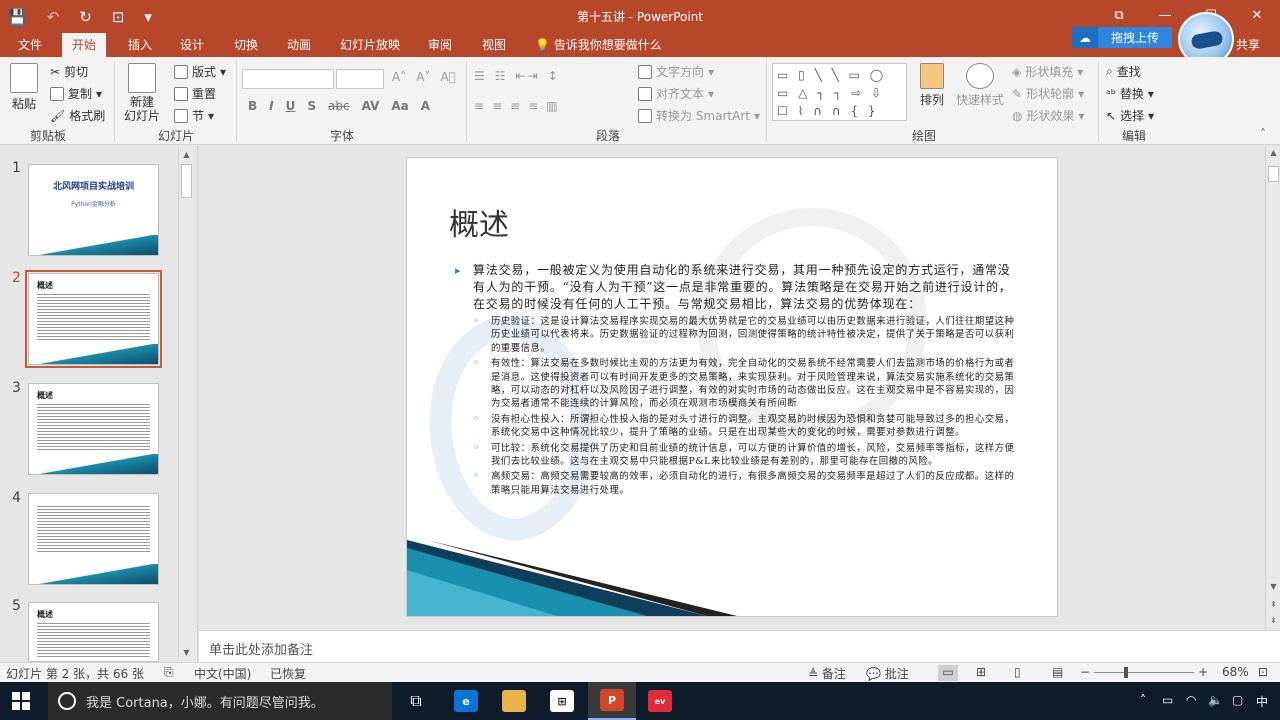  Describe the element at coordinates (140, 45) in the screenshot. I see `tab-insert: 插入` at that location.